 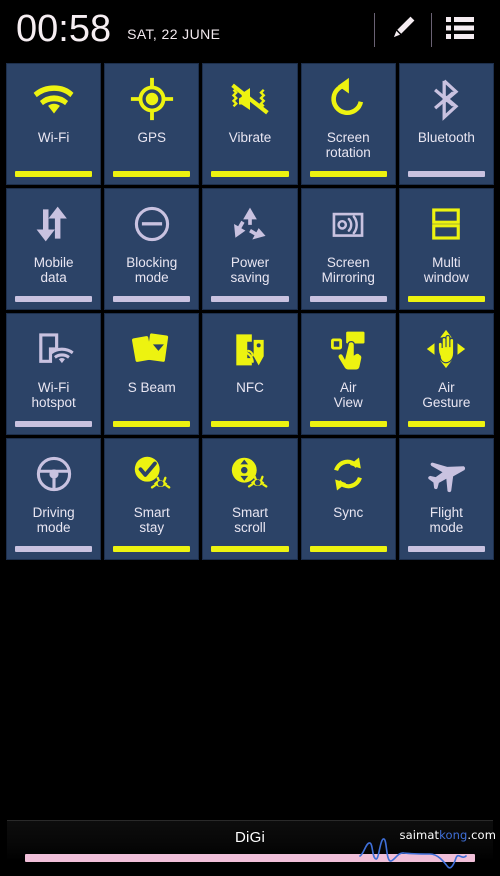 I want to click on toggle-state-bar-multi-window, so click(x=446, y=299).